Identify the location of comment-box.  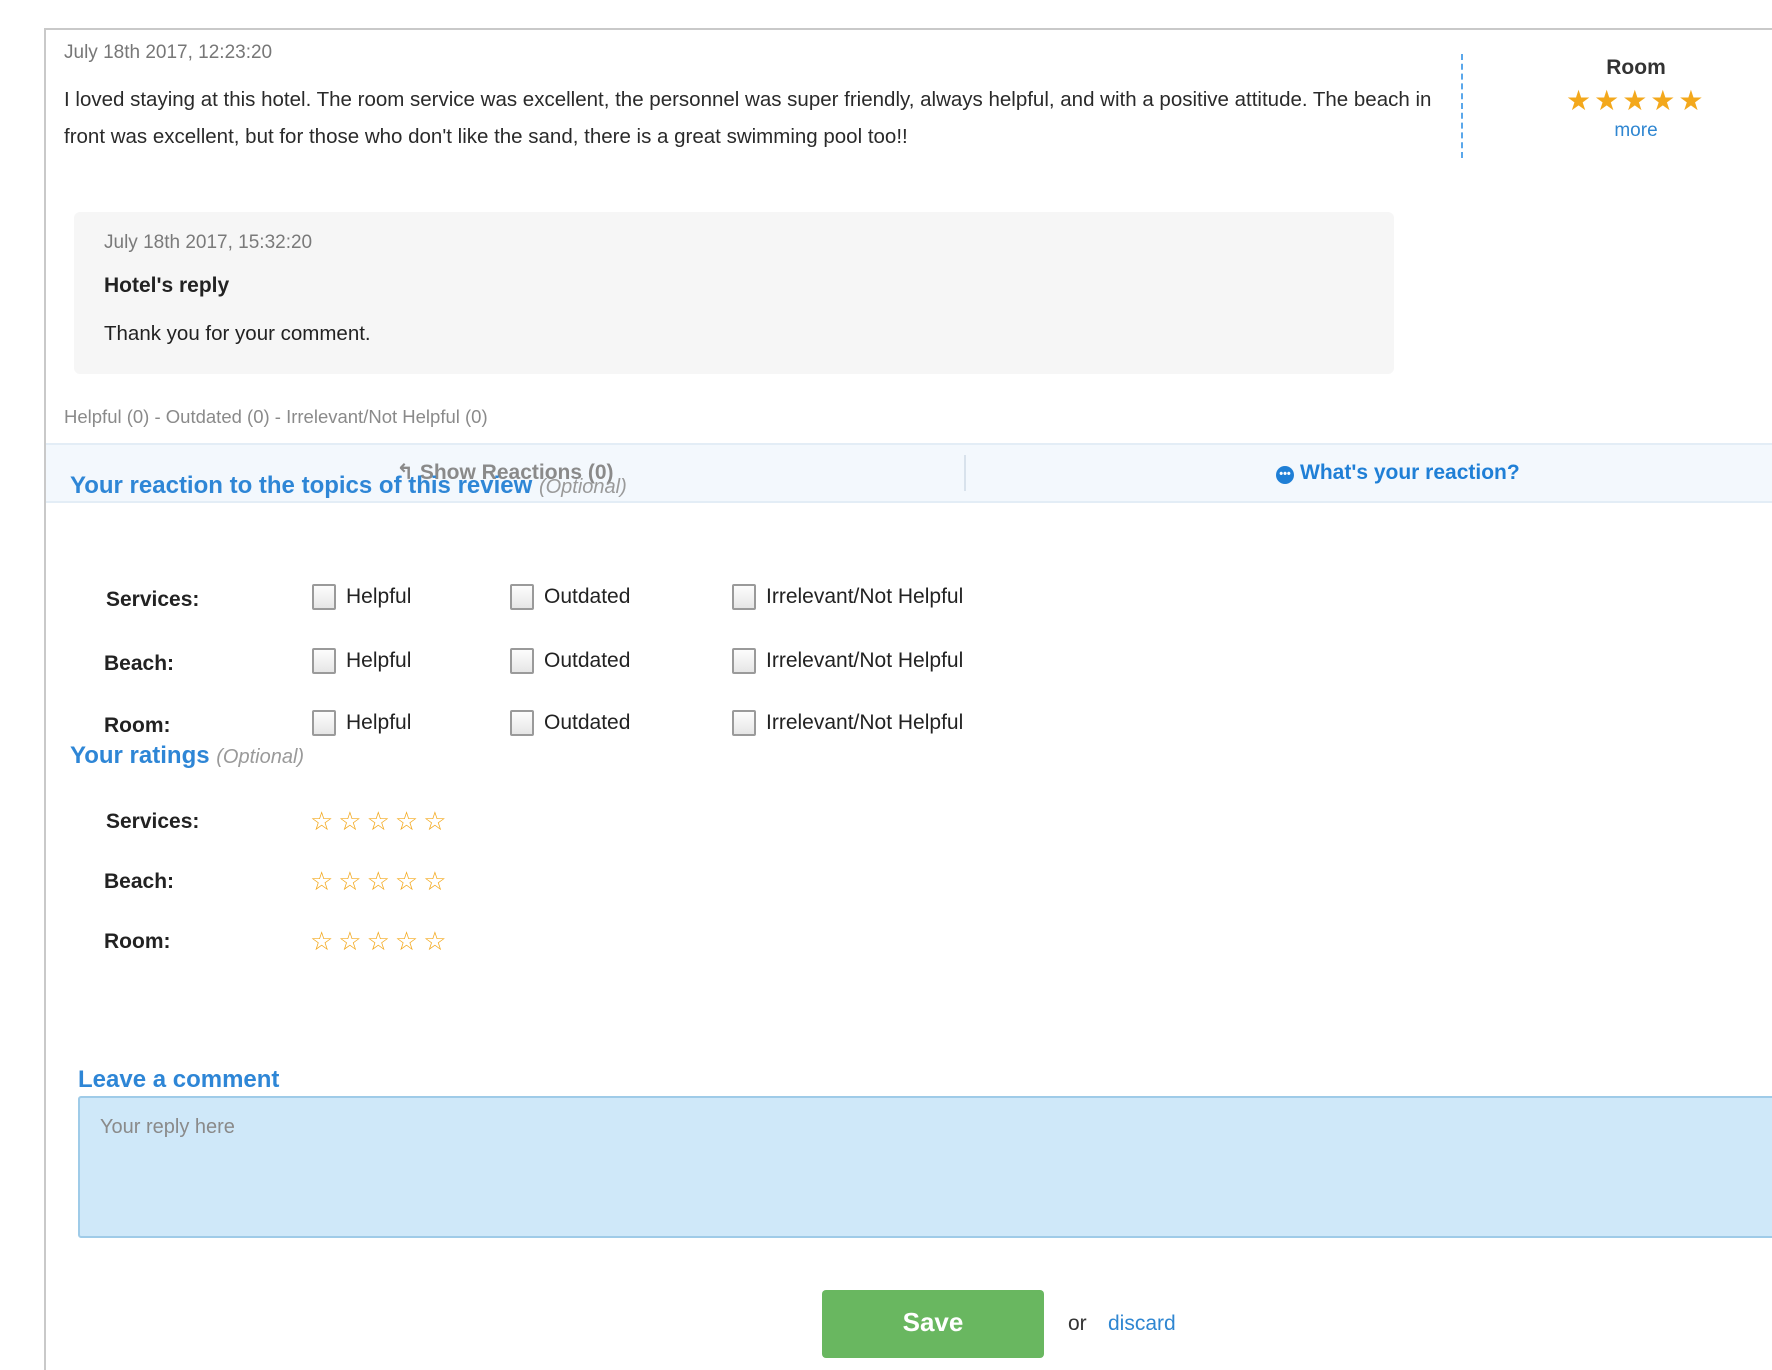
(925, 1167).